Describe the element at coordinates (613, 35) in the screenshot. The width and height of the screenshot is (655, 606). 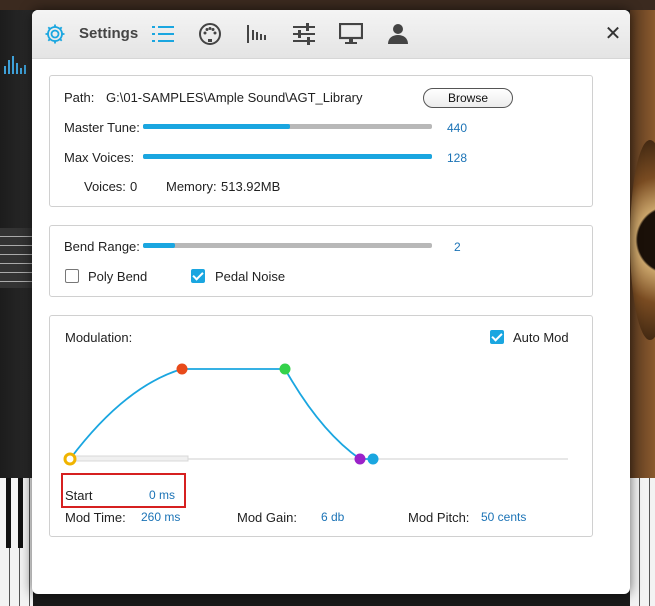
I see `close-icon: ✕` at that location.